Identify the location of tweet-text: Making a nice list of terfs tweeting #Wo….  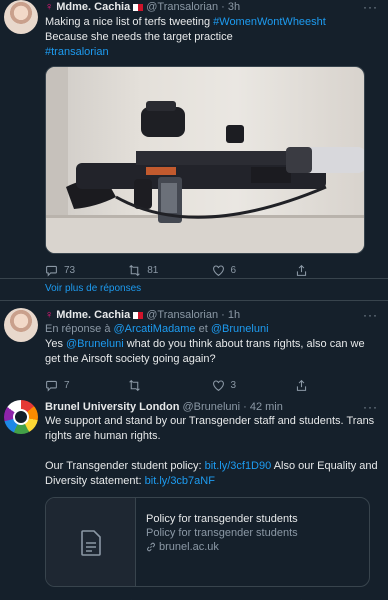
(211, 37).